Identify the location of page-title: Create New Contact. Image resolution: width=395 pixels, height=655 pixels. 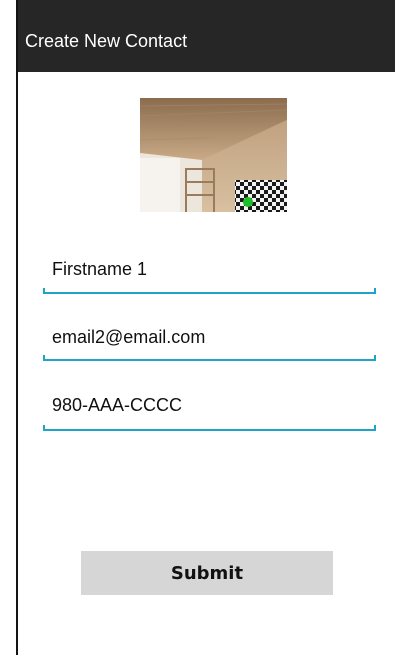
(106, 41).